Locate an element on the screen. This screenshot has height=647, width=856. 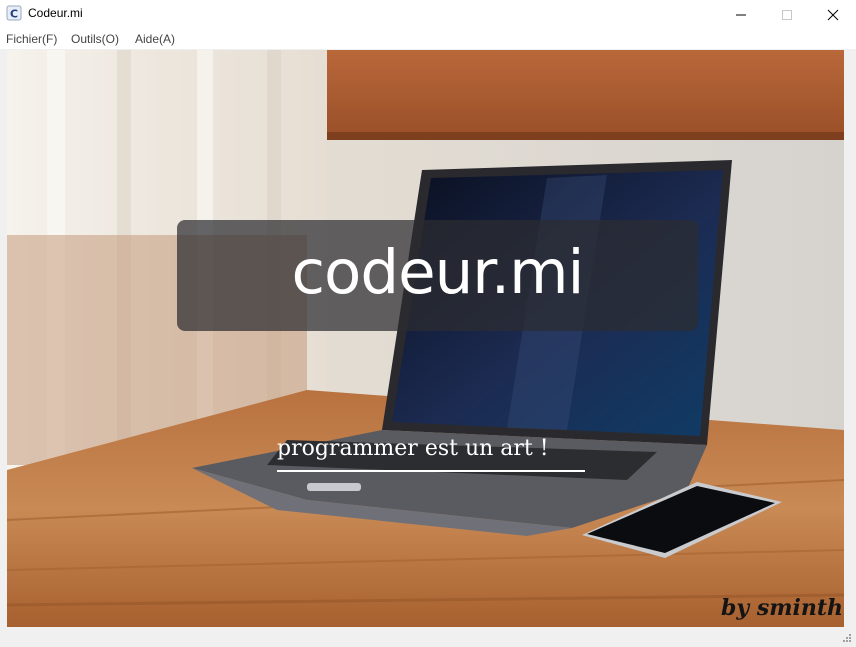
maximize-button is located at coordinates (787, 14).